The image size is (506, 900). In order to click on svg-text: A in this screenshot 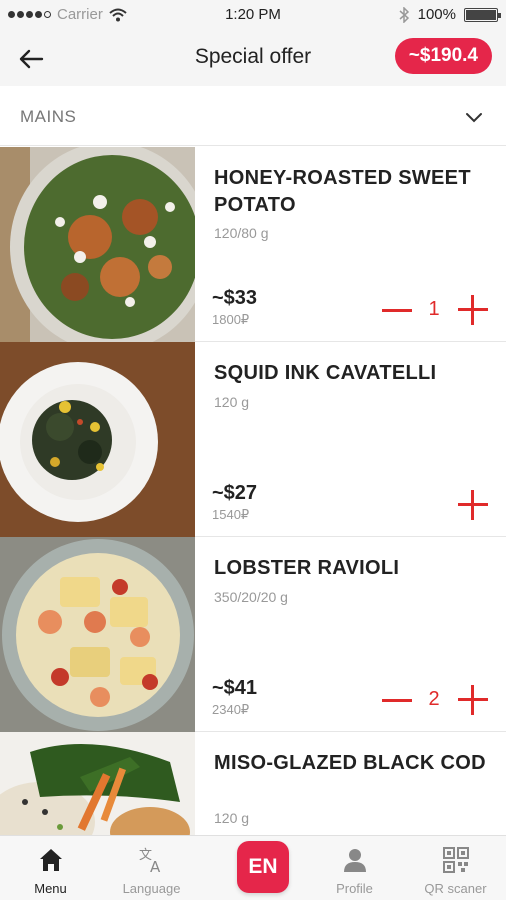, I will do `click(155, 866)`.